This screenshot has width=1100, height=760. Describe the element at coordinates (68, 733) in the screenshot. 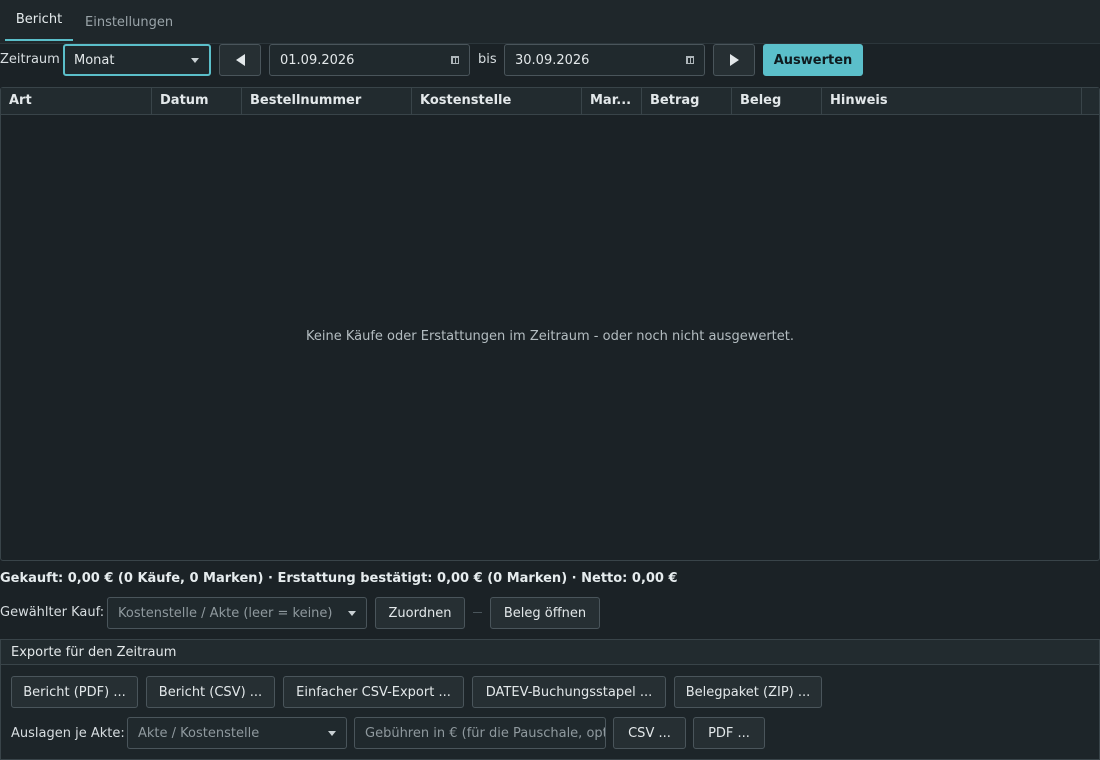

I see `expenses-per-file-label: Auslagen je Akte:` at that location.